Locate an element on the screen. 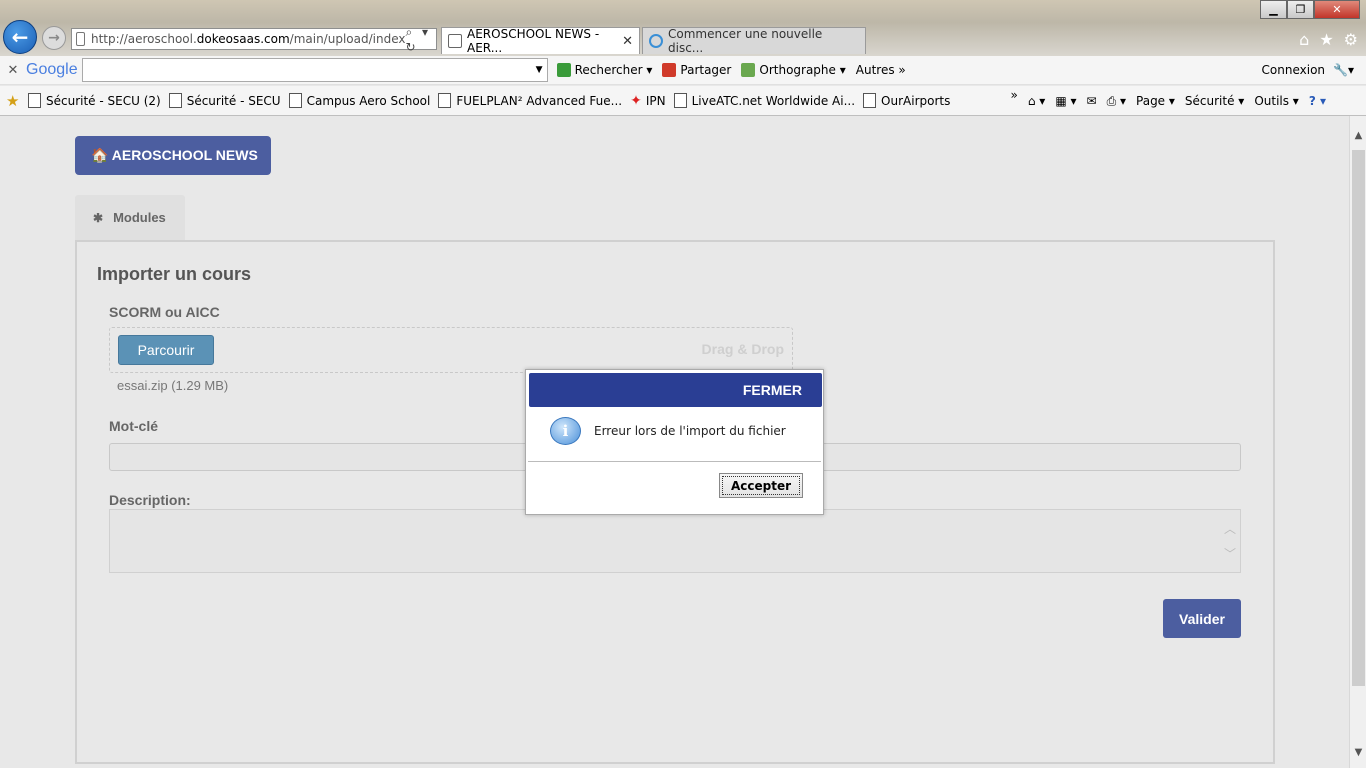 Image resolution: width=1366 pixels, height=768 pixels. favorite-item: Sécurité - SECU (2) is located at coordinates (94, 100).